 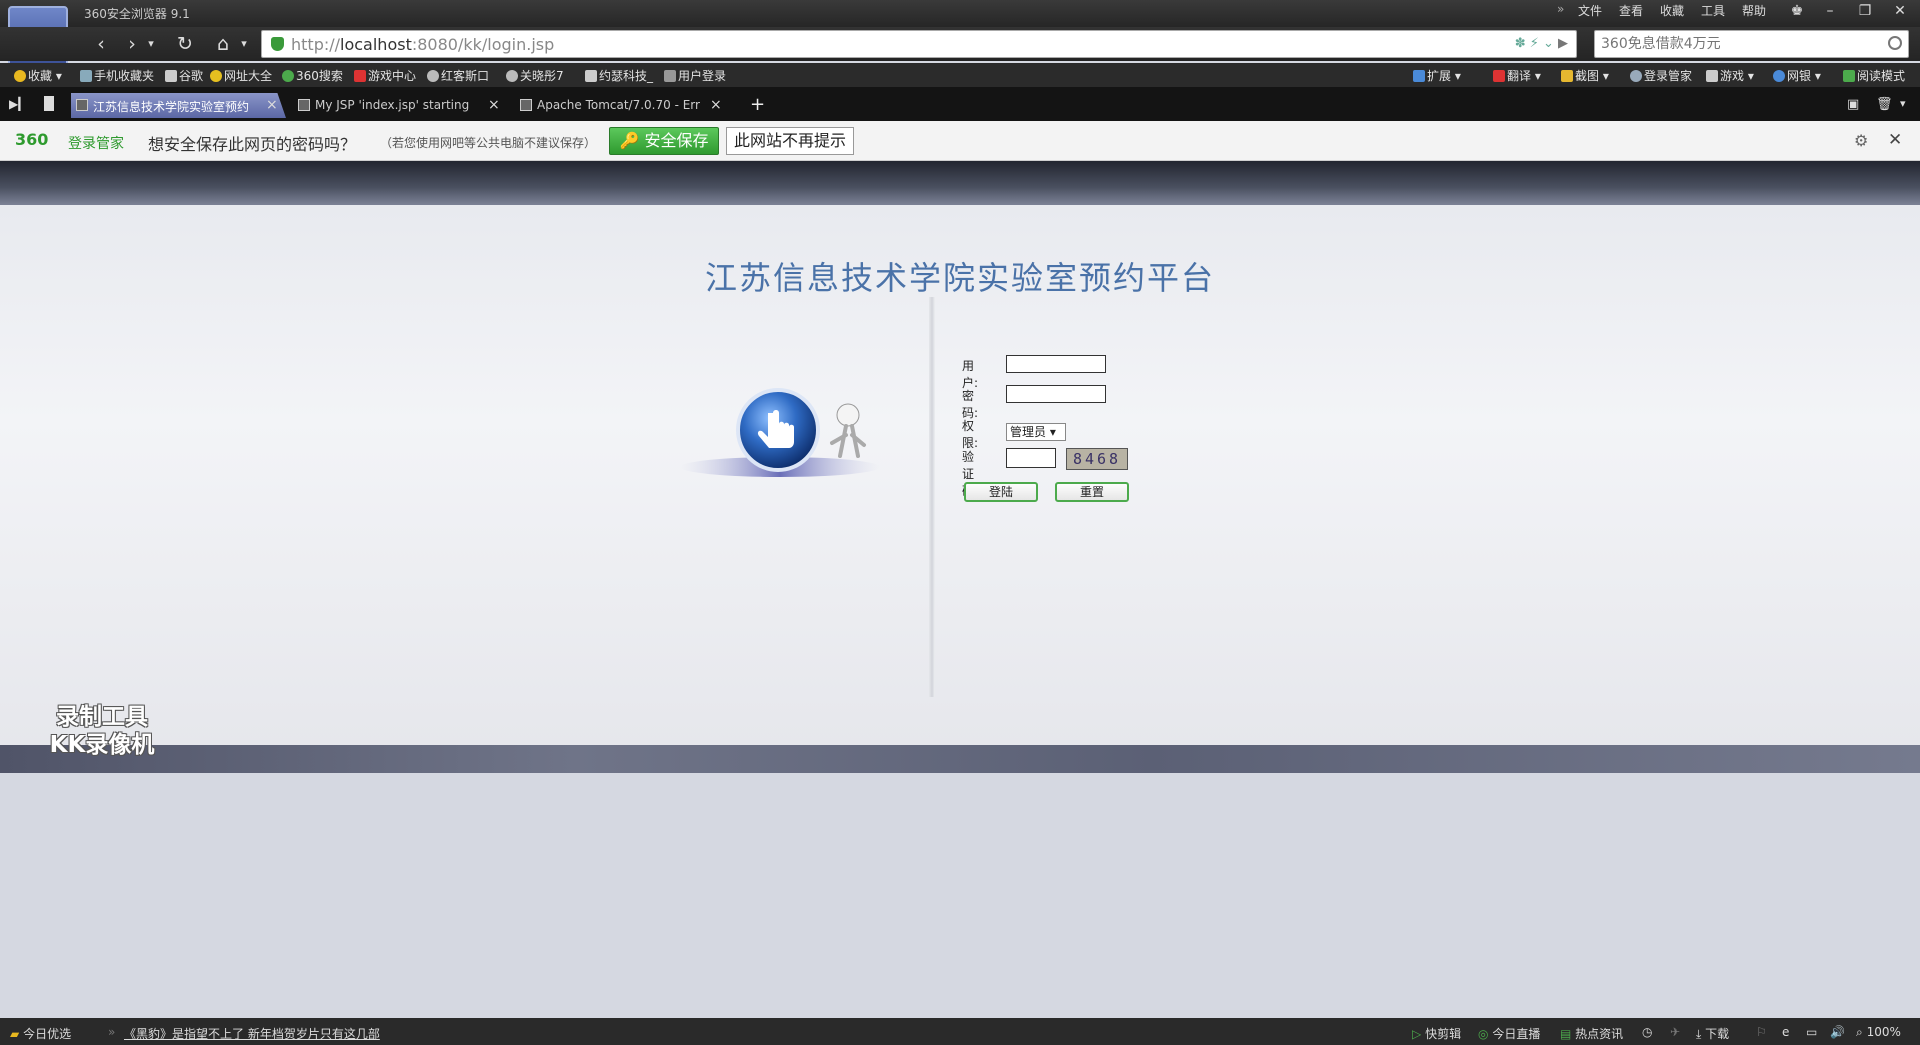 What do you see at coordinates (1647, 1032) in the screenshot?
I see `speed-icon: ◷` at bounding box center [1647, 1032].